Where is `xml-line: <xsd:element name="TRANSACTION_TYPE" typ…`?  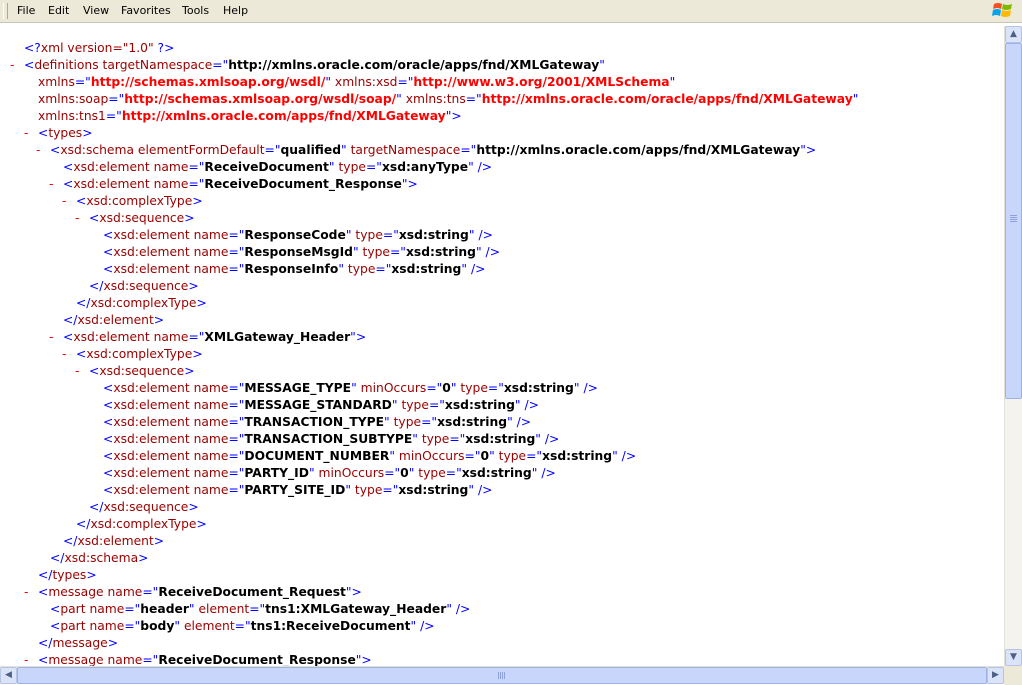 xml-line: <xsd:element name="TRANSACTION_TYPE" typ… is located at coordinates (317, 422).